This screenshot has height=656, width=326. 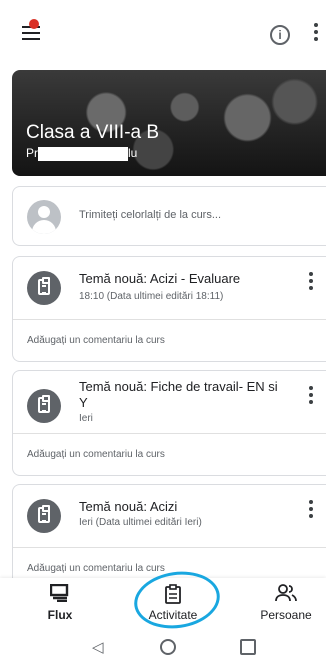 I want to click on redacted-block, so click(x=83, y=153).